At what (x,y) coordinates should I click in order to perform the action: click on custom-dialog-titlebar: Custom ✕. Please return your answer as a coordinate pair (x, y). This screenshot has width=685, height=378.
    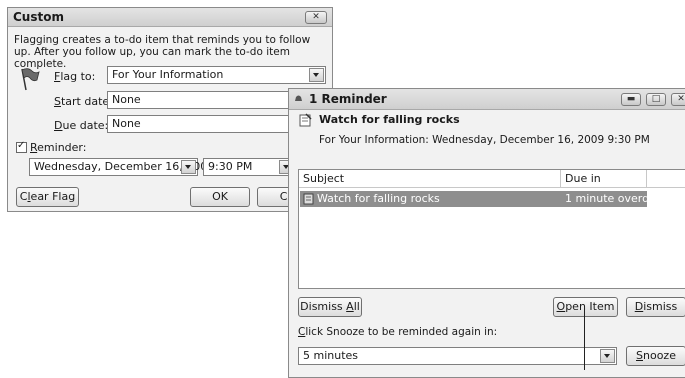
    Looking at the image, I should click on (170, 17).